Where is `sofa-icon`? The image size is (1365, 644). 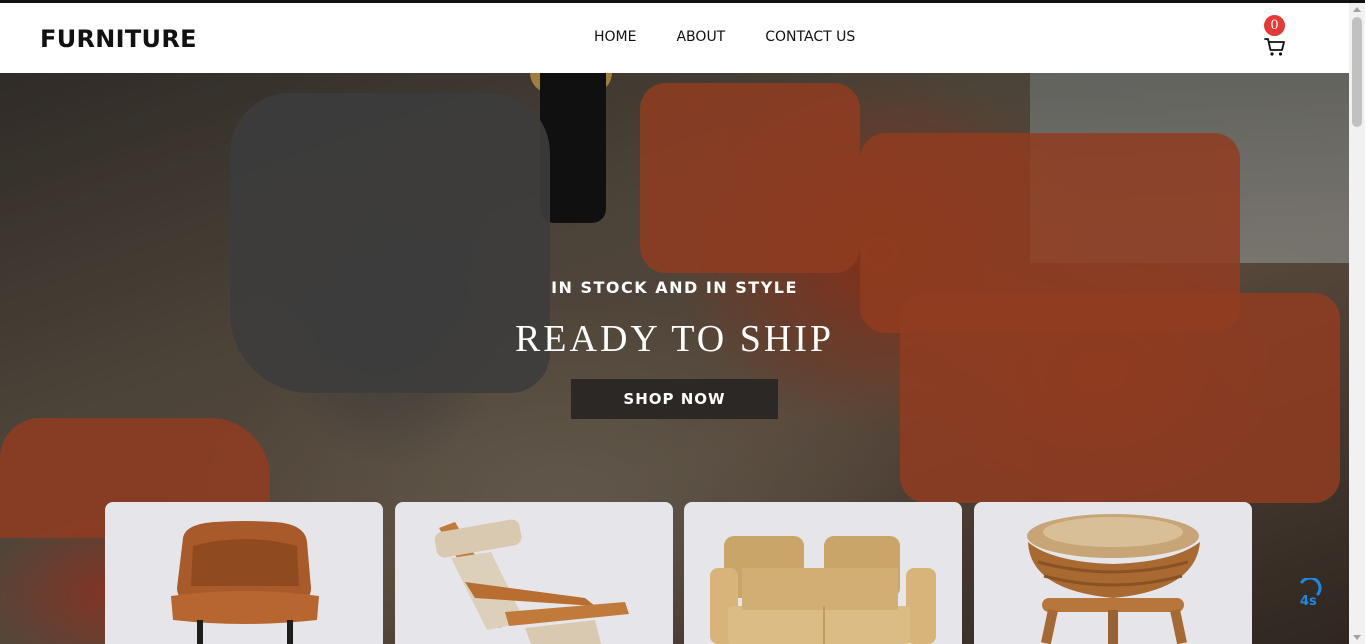
sofa-icon is located at coordinates (823, 590).